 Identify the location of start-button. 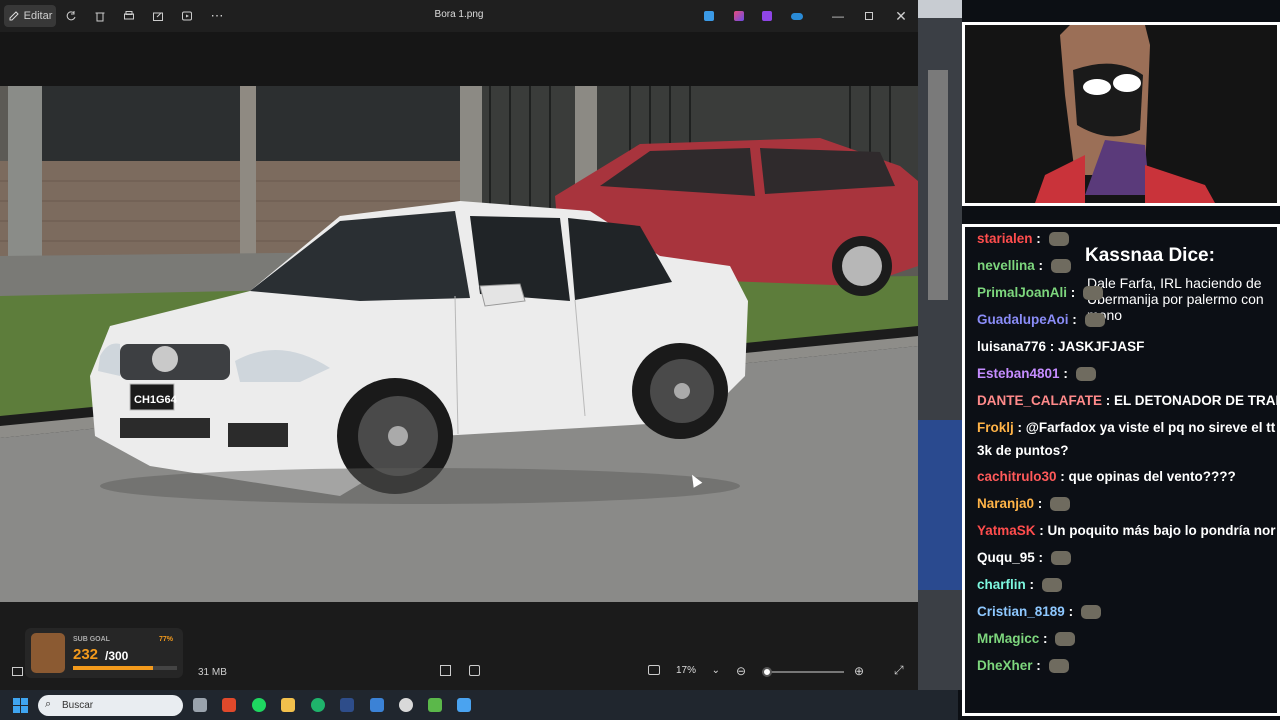
(20, 705).